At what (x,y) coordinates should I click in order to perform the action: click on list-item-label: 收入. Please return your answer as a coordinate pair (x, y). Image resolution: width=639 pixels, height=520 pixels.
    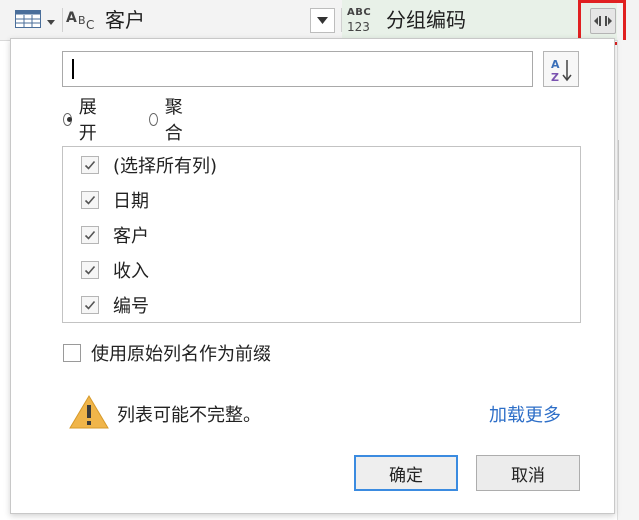
    Looking at the image, I should click on (131, 271).